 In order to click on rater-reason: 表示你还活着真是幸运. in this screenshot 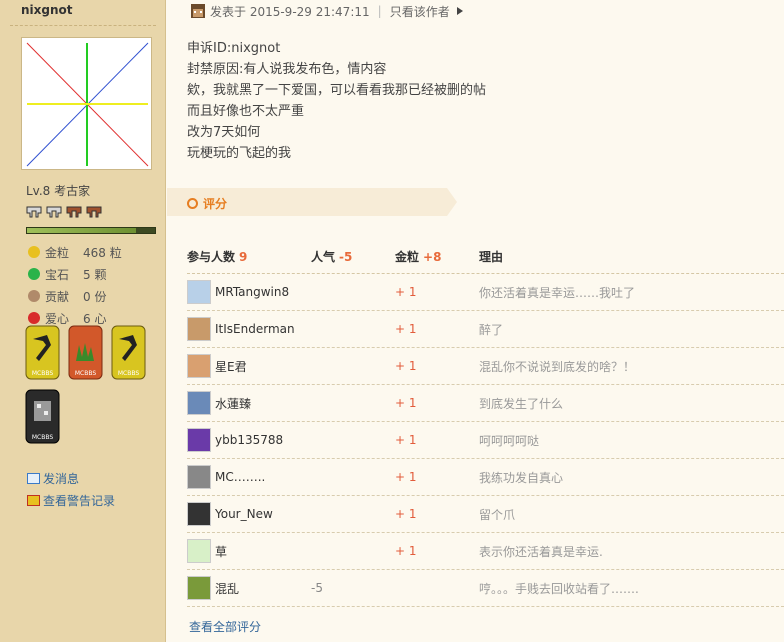, I will do `click(541, 551)`.